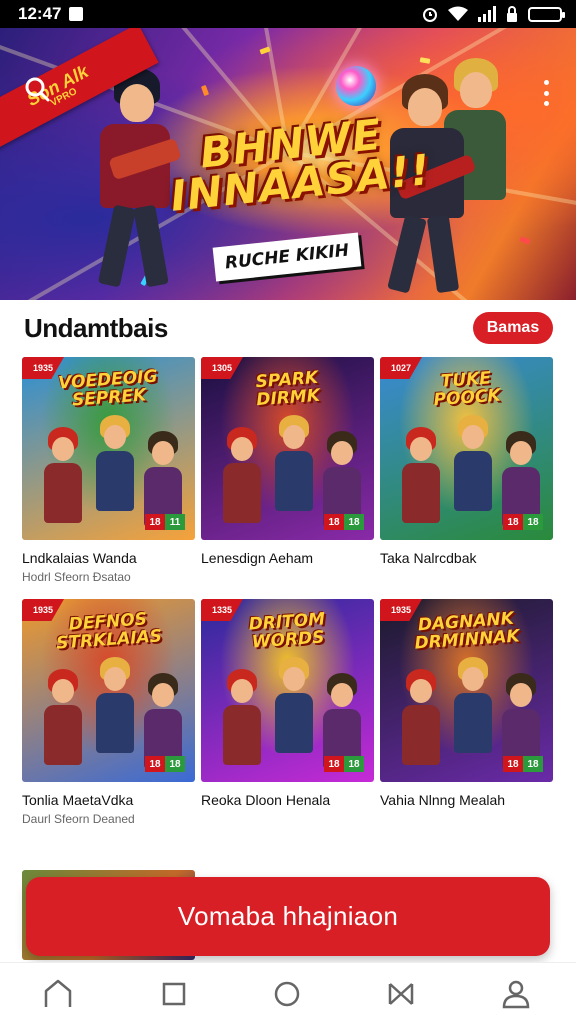 The height and width of the screenshot is (1024, 576). I want to click on square-icon, so click(174, 994).